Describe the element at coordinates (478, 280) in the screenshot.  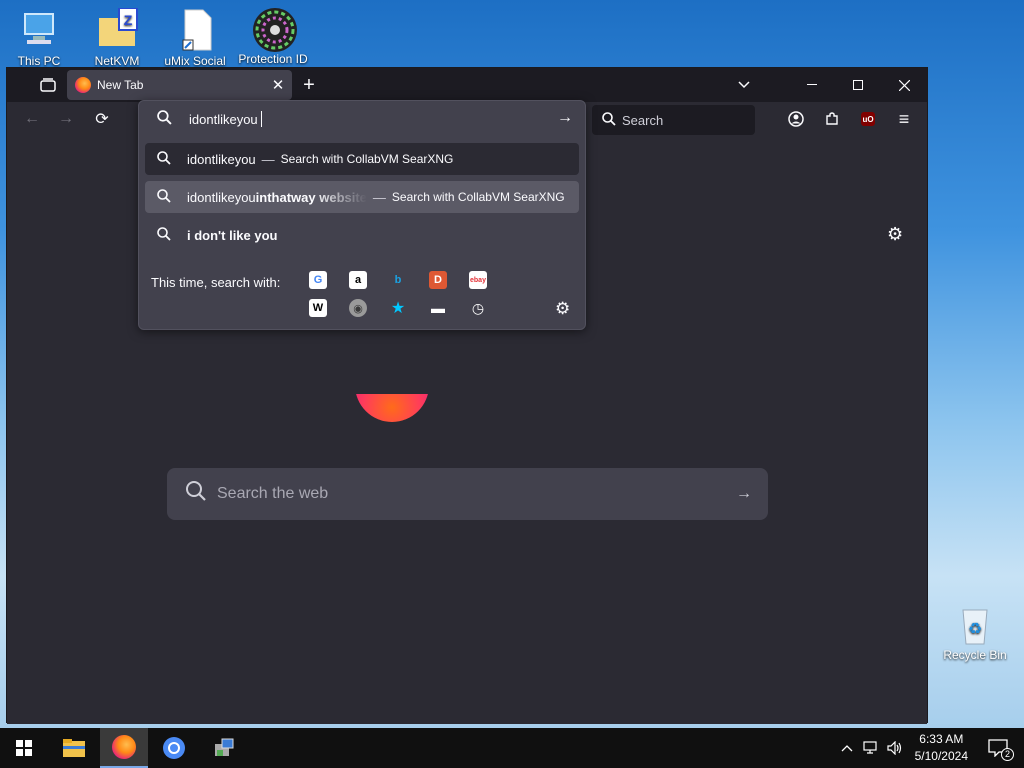
I see `ebay-icon: ebay` at that location.